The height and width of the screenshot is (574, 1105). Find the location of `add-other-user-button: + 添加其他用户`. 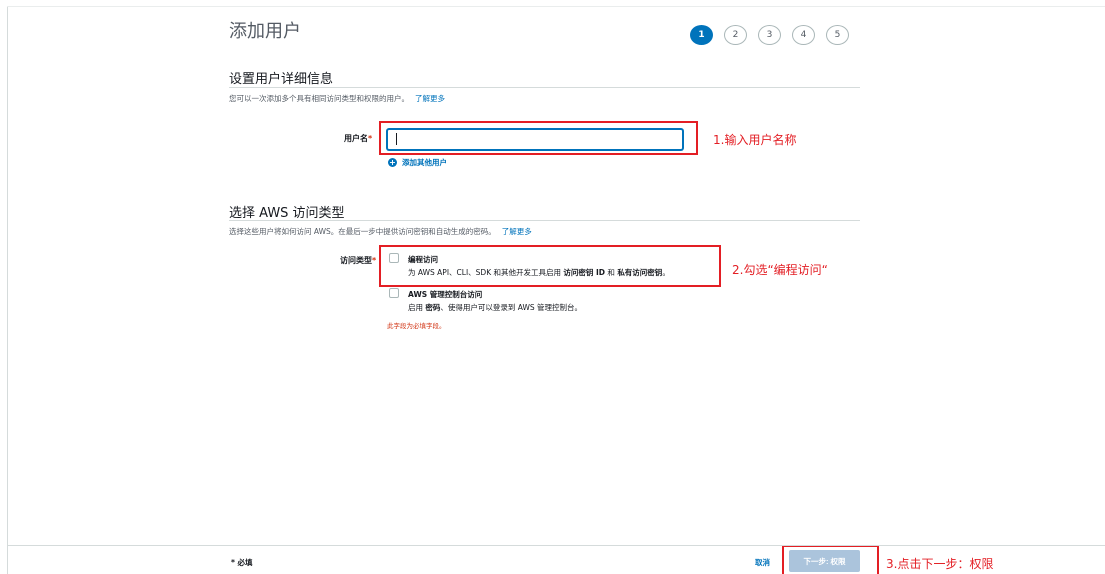

add-other-user-button: + 添加其他用户 is located at coordinates (417, 162).